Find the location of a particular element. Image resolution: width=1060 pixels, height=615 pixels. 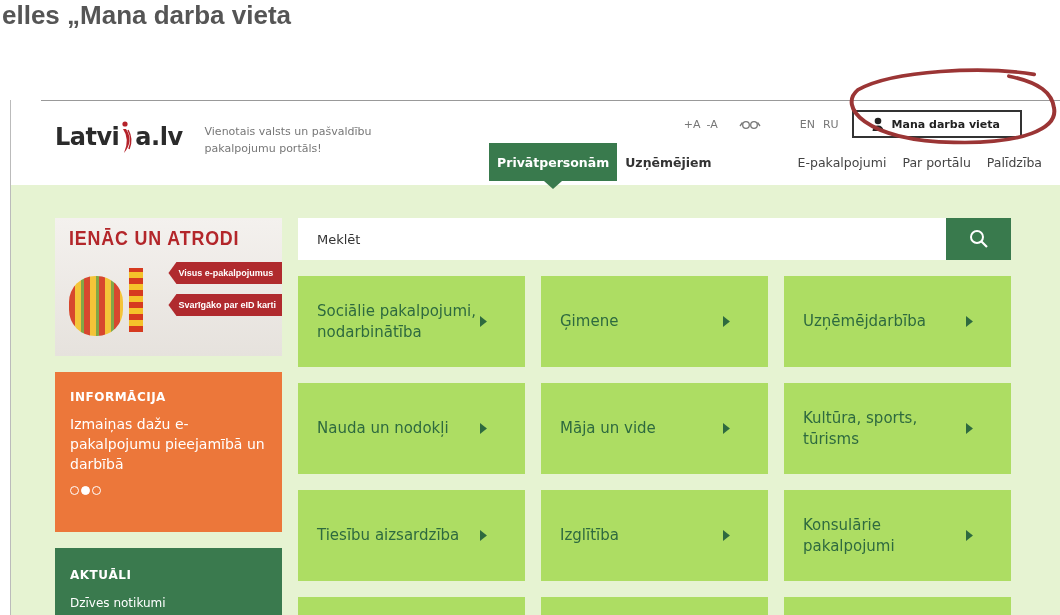

glasses-icon is located at coordinates (749, 124).